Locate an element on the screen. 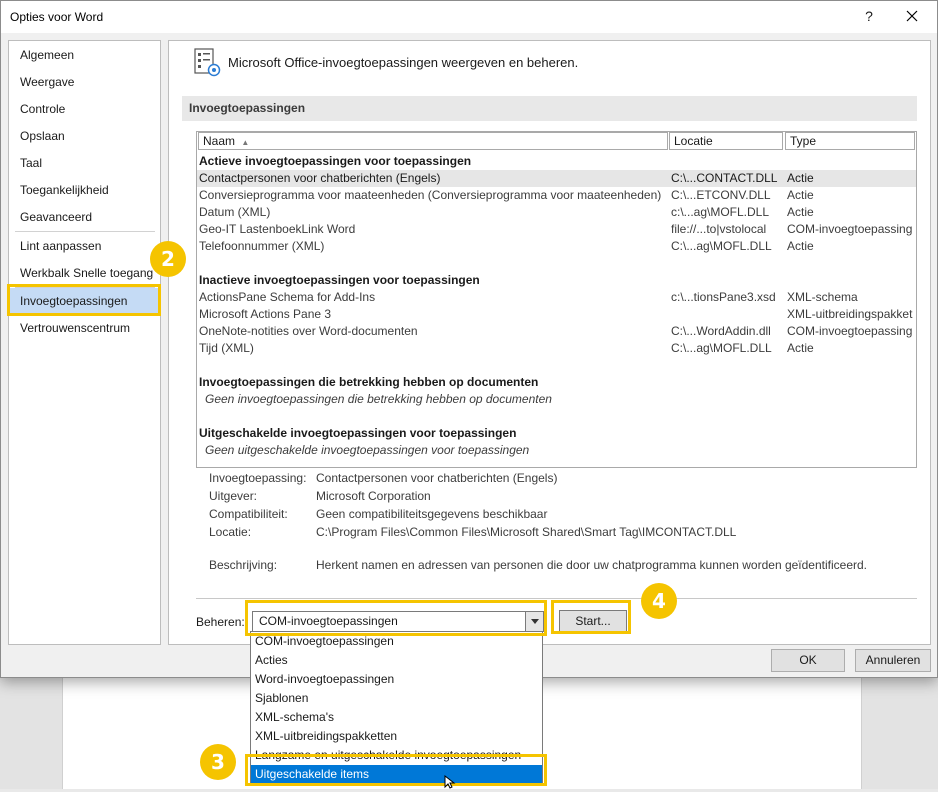 This screenshot has width=938, height=792. detail-label: Invoegtoepassing: is located at coordinates (258, 478).